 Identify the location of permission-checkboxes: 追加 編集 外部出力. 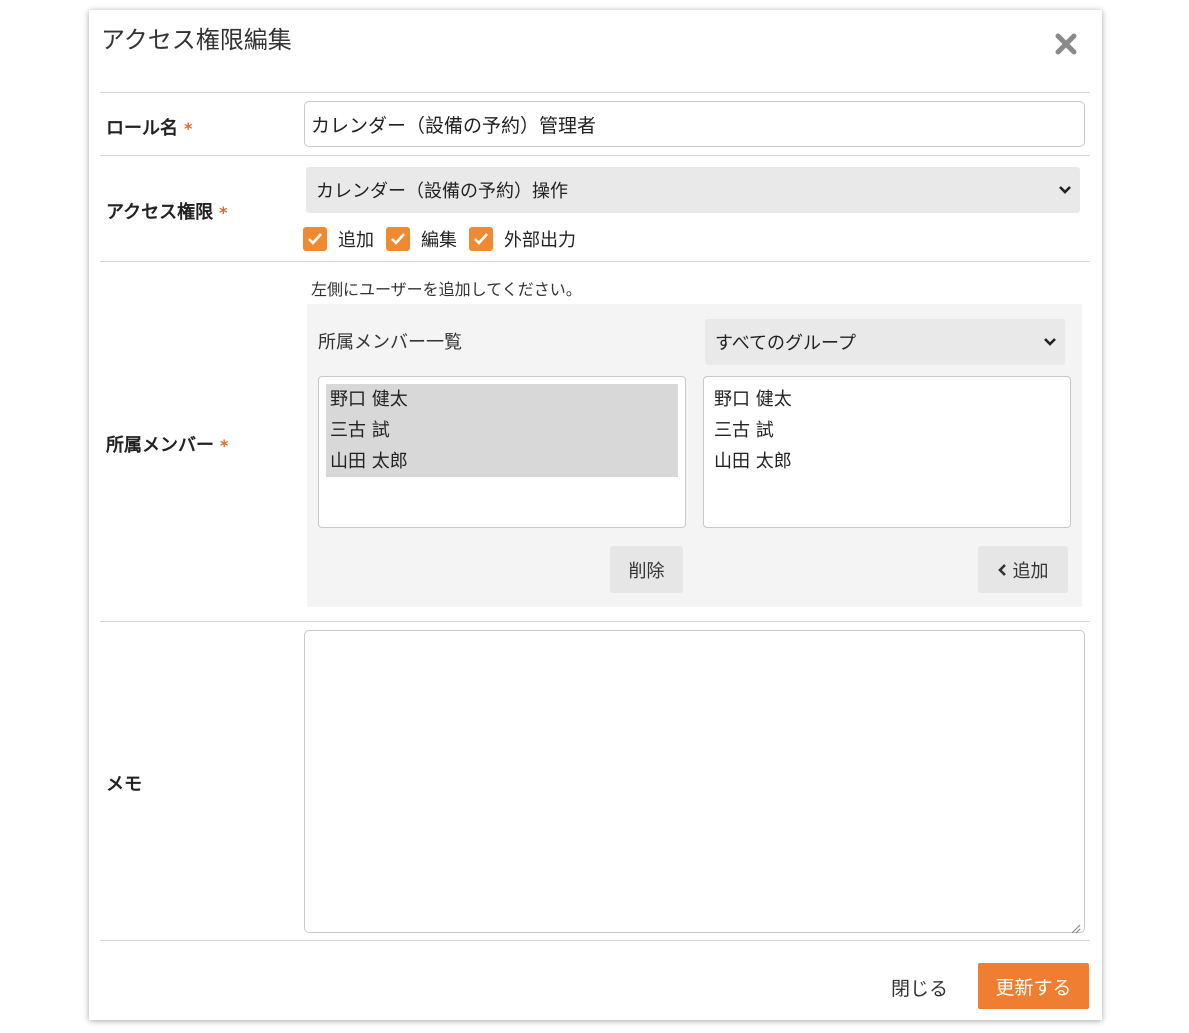
(445, 239).